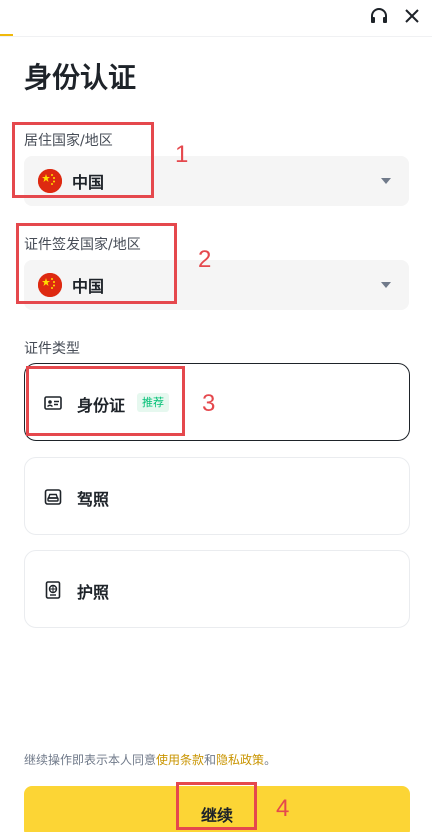  What do you see at coordinates (412, 16) in the screenshot?
I see `close-icon` at bounding box center [412, 16].